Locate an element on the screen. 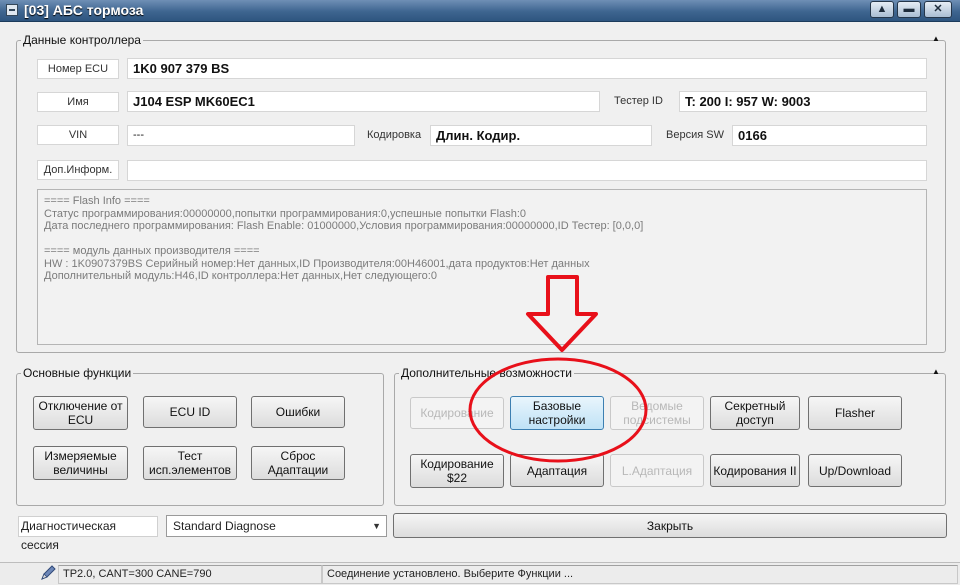 The image size is (960, 585). basic-functions-legend: Основные функции is located at coordinates (77, 373).